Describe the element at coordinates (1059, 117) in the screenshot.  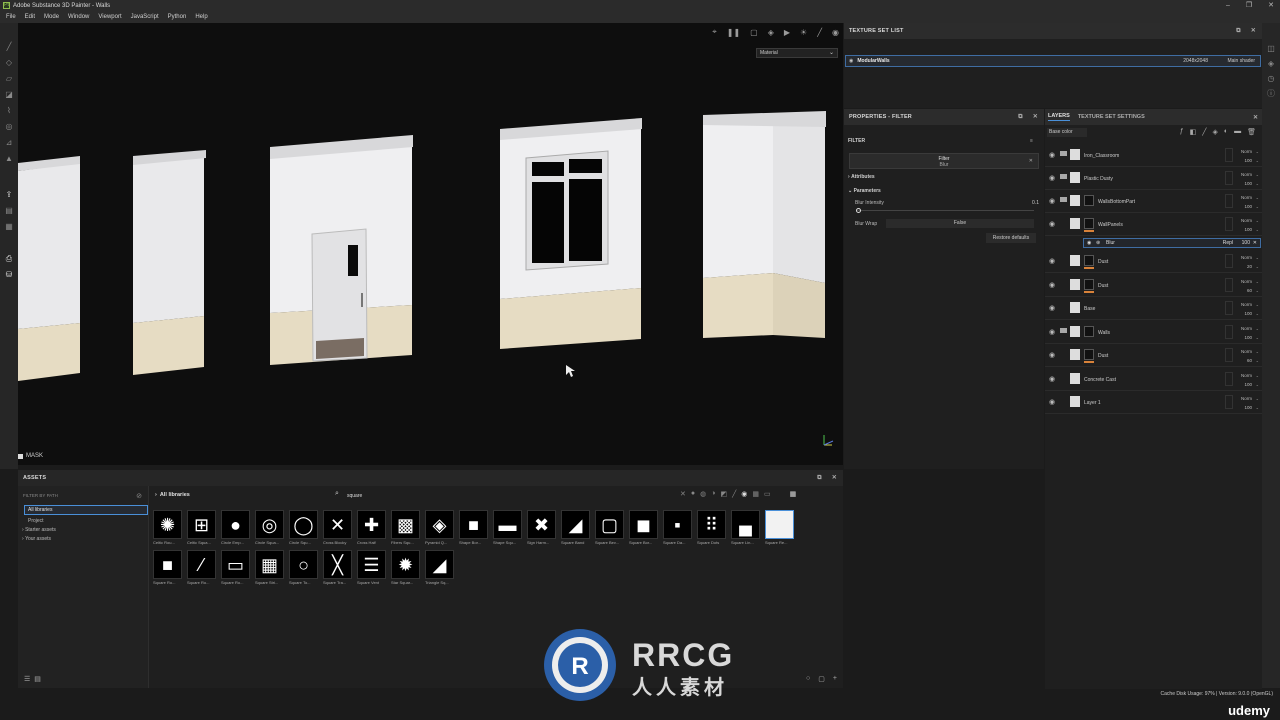
I see `tab-layers: LAYERS` at that location.